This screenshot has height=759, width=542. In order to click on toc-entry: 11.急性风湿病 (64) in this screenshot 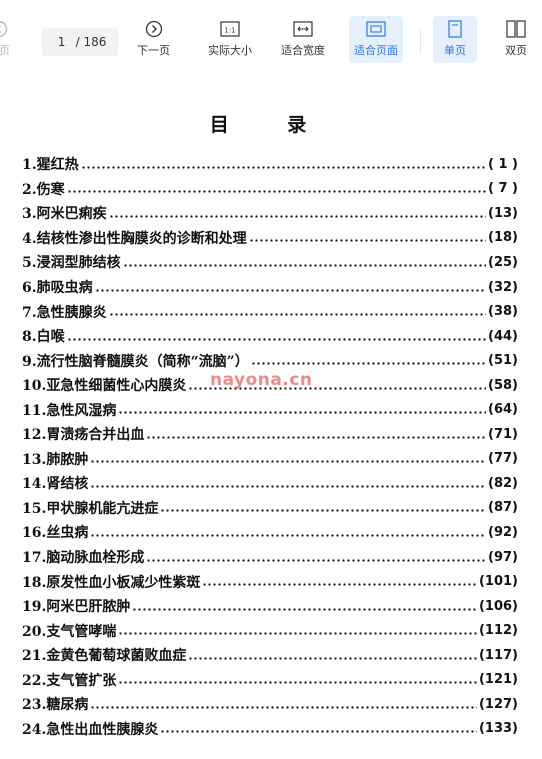, I will do `click(270, 409)`.